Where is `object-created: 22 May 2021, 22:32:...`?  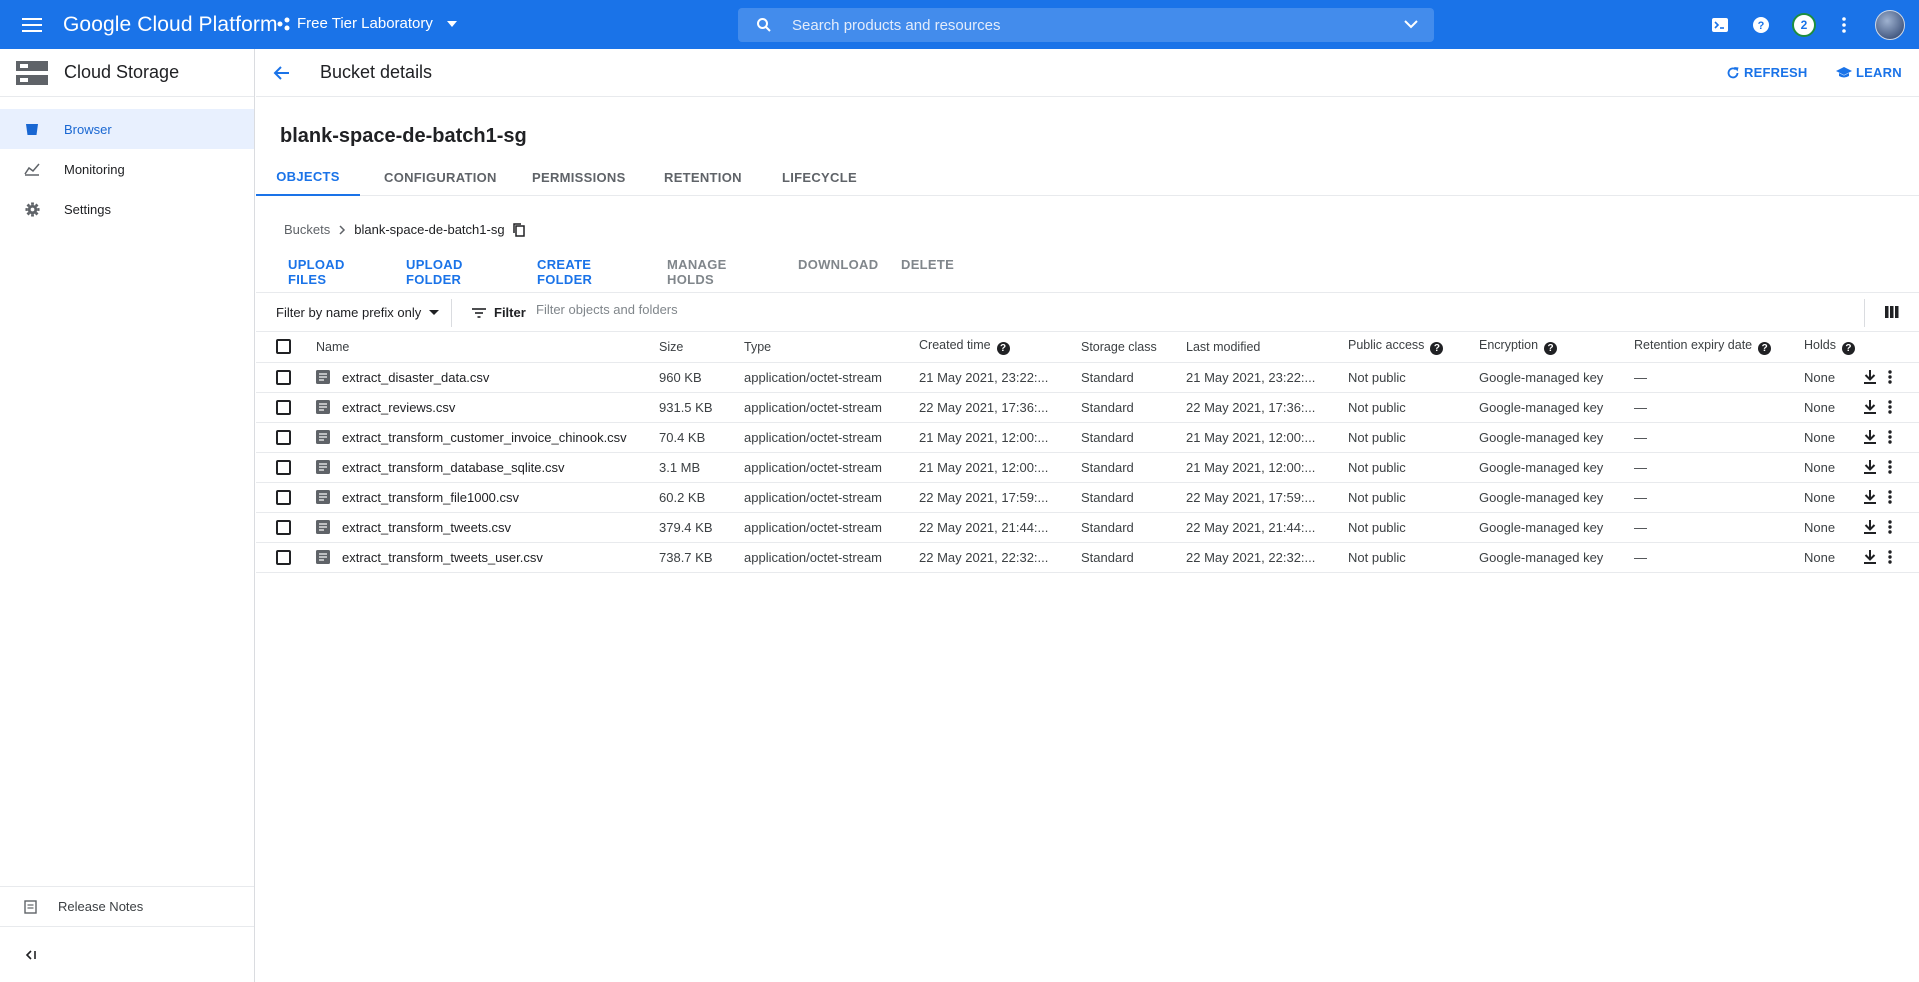
object-created: 22 May 2021, 22:32:... is located at coordinates (1000, 557).